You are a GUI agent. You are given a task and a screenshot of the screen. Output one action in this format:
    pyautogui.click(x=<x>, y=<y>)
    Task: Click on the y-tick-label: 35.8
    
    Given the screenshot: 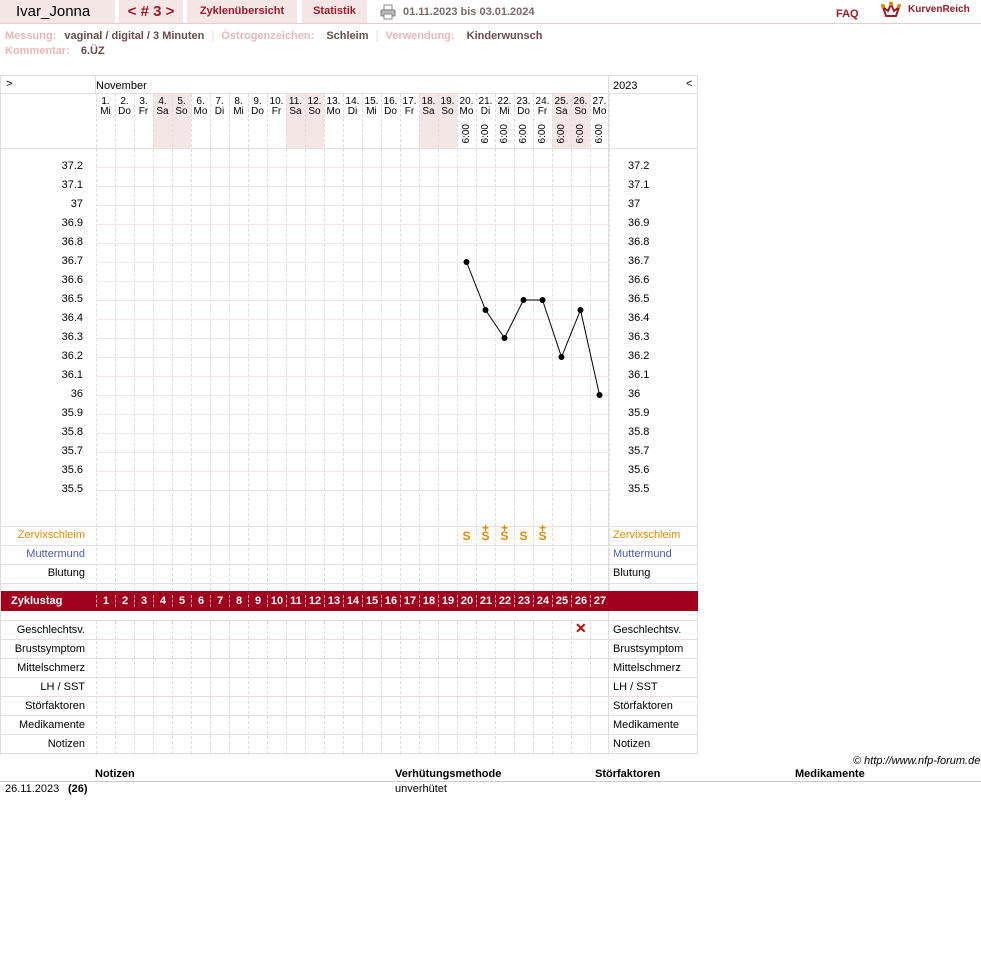 What is the action you would take?
    pyautogui.click(x=72, y=432)
    